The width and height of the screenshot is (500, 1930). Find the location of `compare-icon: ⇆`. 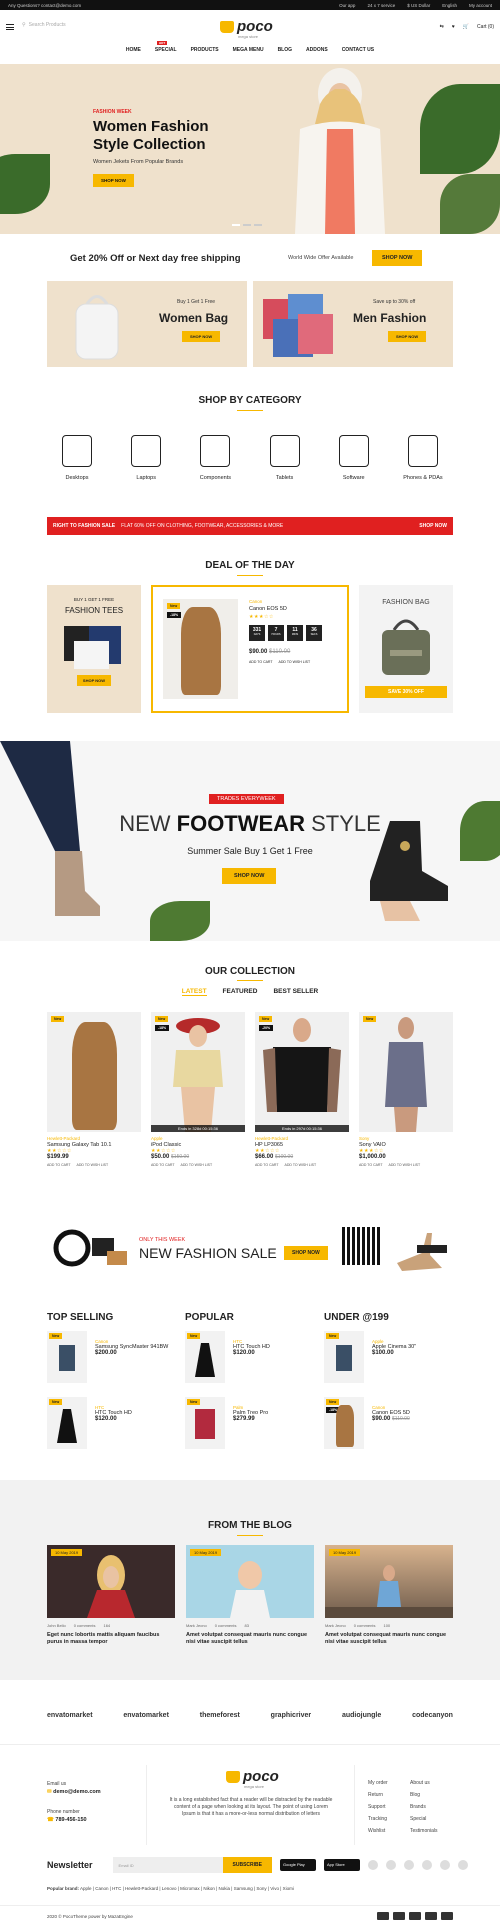

compare-icon: ⇆ is located at coordinates (442, 27).